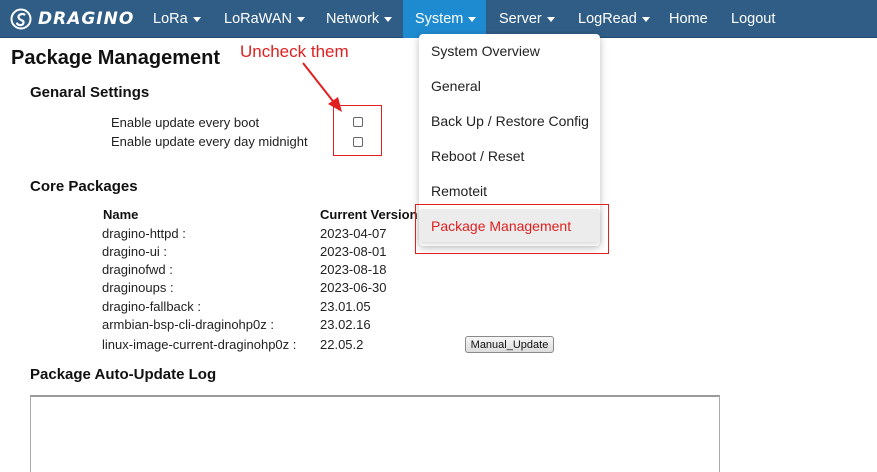 This screenshot has width=877, height=472. Describe the element at coordinates (170, 19) in the screenshot. I see `nav-lora-label: LoRa` at that location.